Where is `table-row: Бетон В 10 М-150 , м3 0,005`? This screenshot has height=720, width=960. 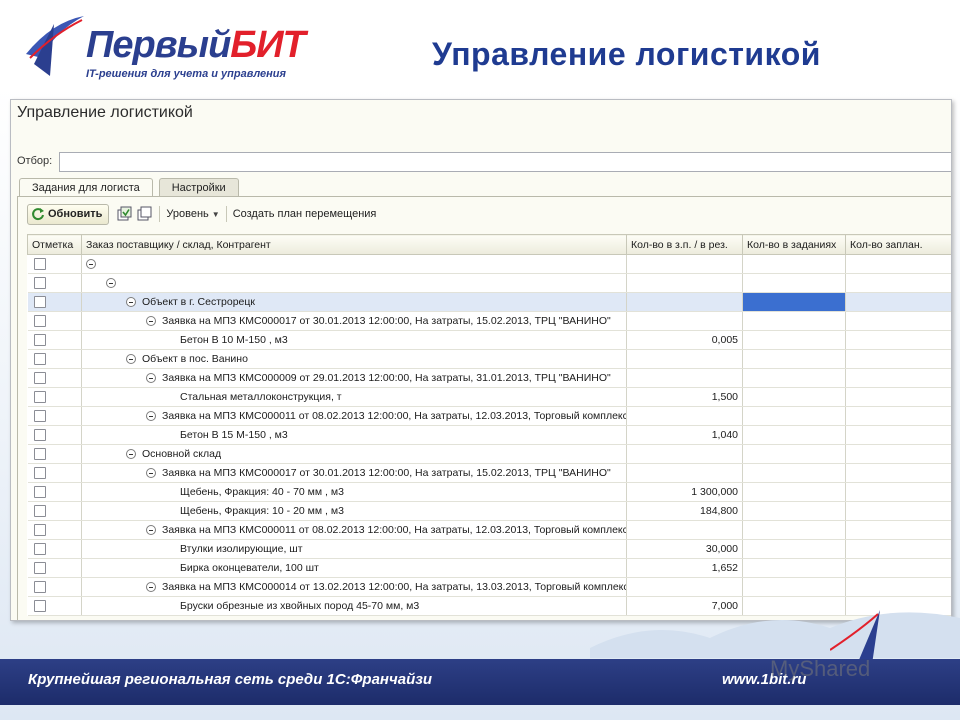 table-row: Бетон В 10 М-150 , м3 0,005 is located at coordinates (489, 340).